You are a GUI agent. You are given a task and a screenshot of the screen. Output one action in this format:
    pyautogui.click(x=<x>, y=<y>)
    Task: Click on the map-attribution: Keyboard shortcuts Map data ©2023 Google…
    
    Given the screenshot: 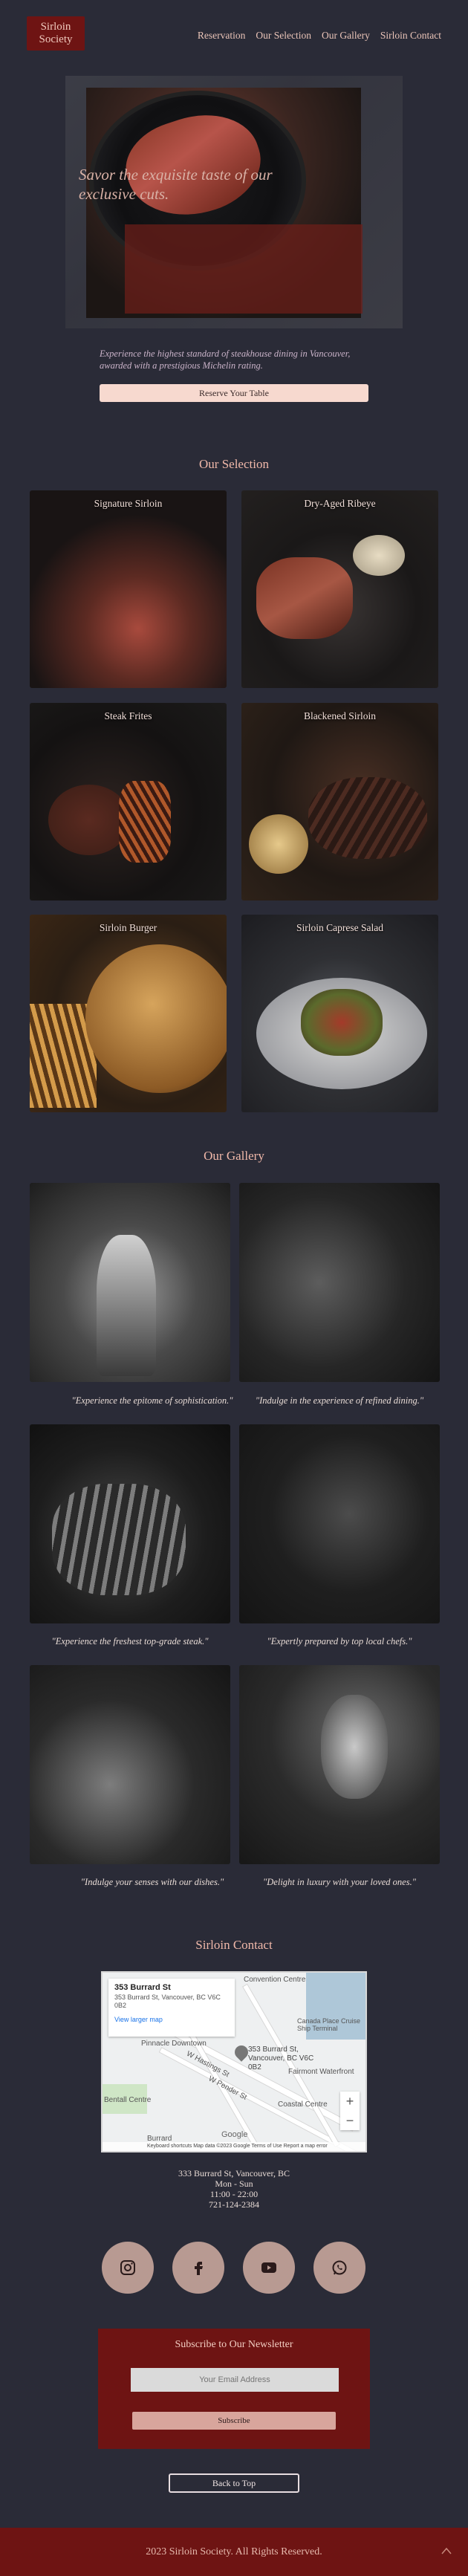 What is the action you would take?
    pyautogui.click(x=234, y=2146)
    